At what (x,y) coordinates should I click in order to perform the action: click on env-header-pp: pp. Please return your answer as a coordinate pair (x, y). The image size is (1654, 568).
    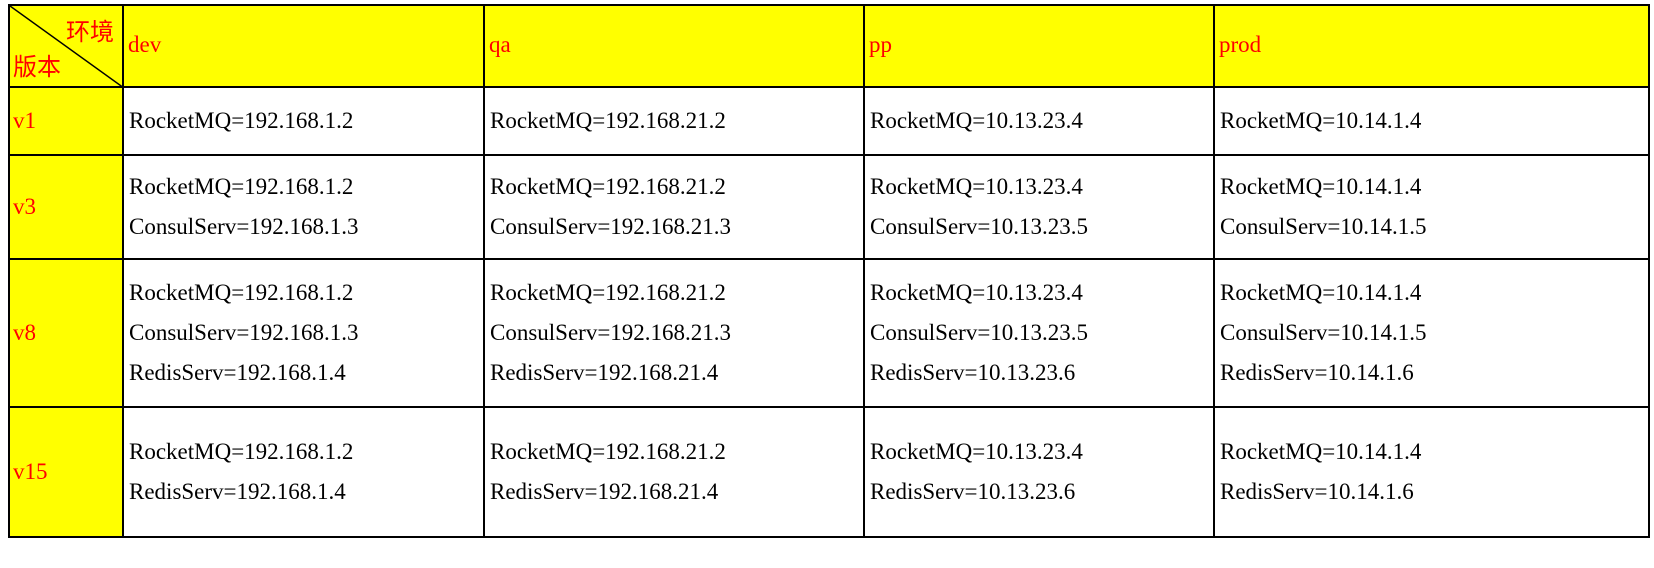
    Looking at the image, I should click on (1039, 46).